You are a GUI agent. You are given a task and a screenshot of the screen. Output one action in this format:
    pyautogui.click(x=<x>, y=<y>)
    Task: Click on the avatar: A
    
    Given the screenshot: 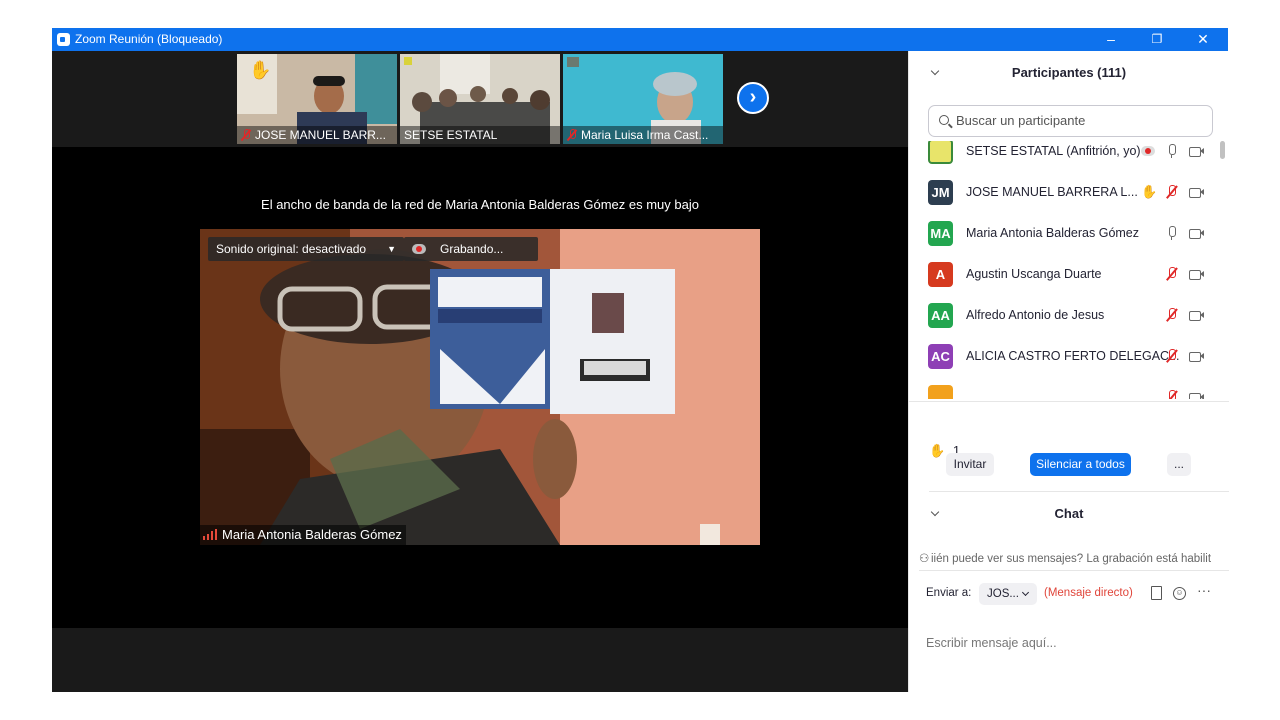 What is the action you would take?
    pyautogui.click(x=940, y=274)
    